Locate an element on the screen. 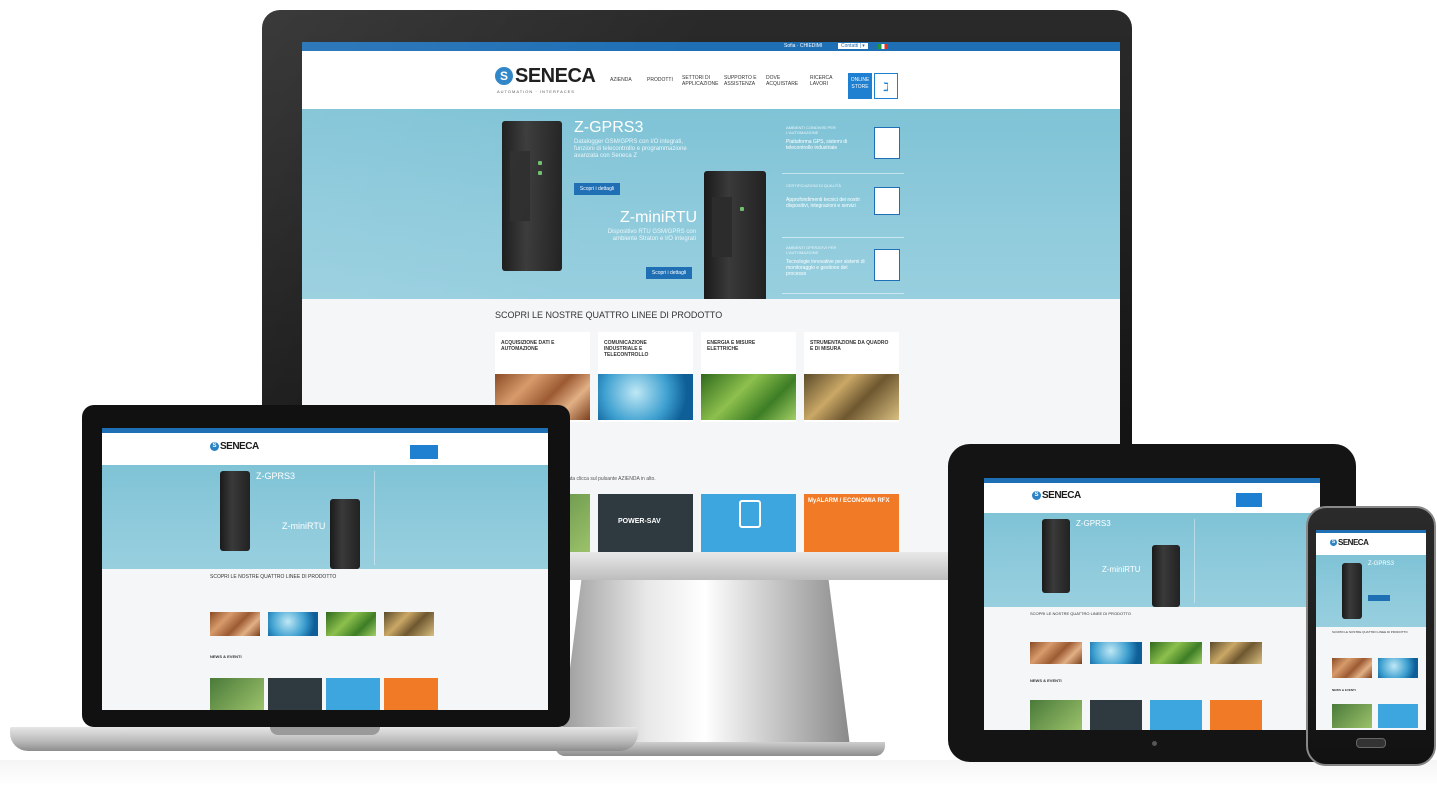 The height and width of the screenshot is (787, 1437). line-card-title: STRUMENTAZIONE DA QUADRO E DI MISURA is located at coordinates (849, 346).